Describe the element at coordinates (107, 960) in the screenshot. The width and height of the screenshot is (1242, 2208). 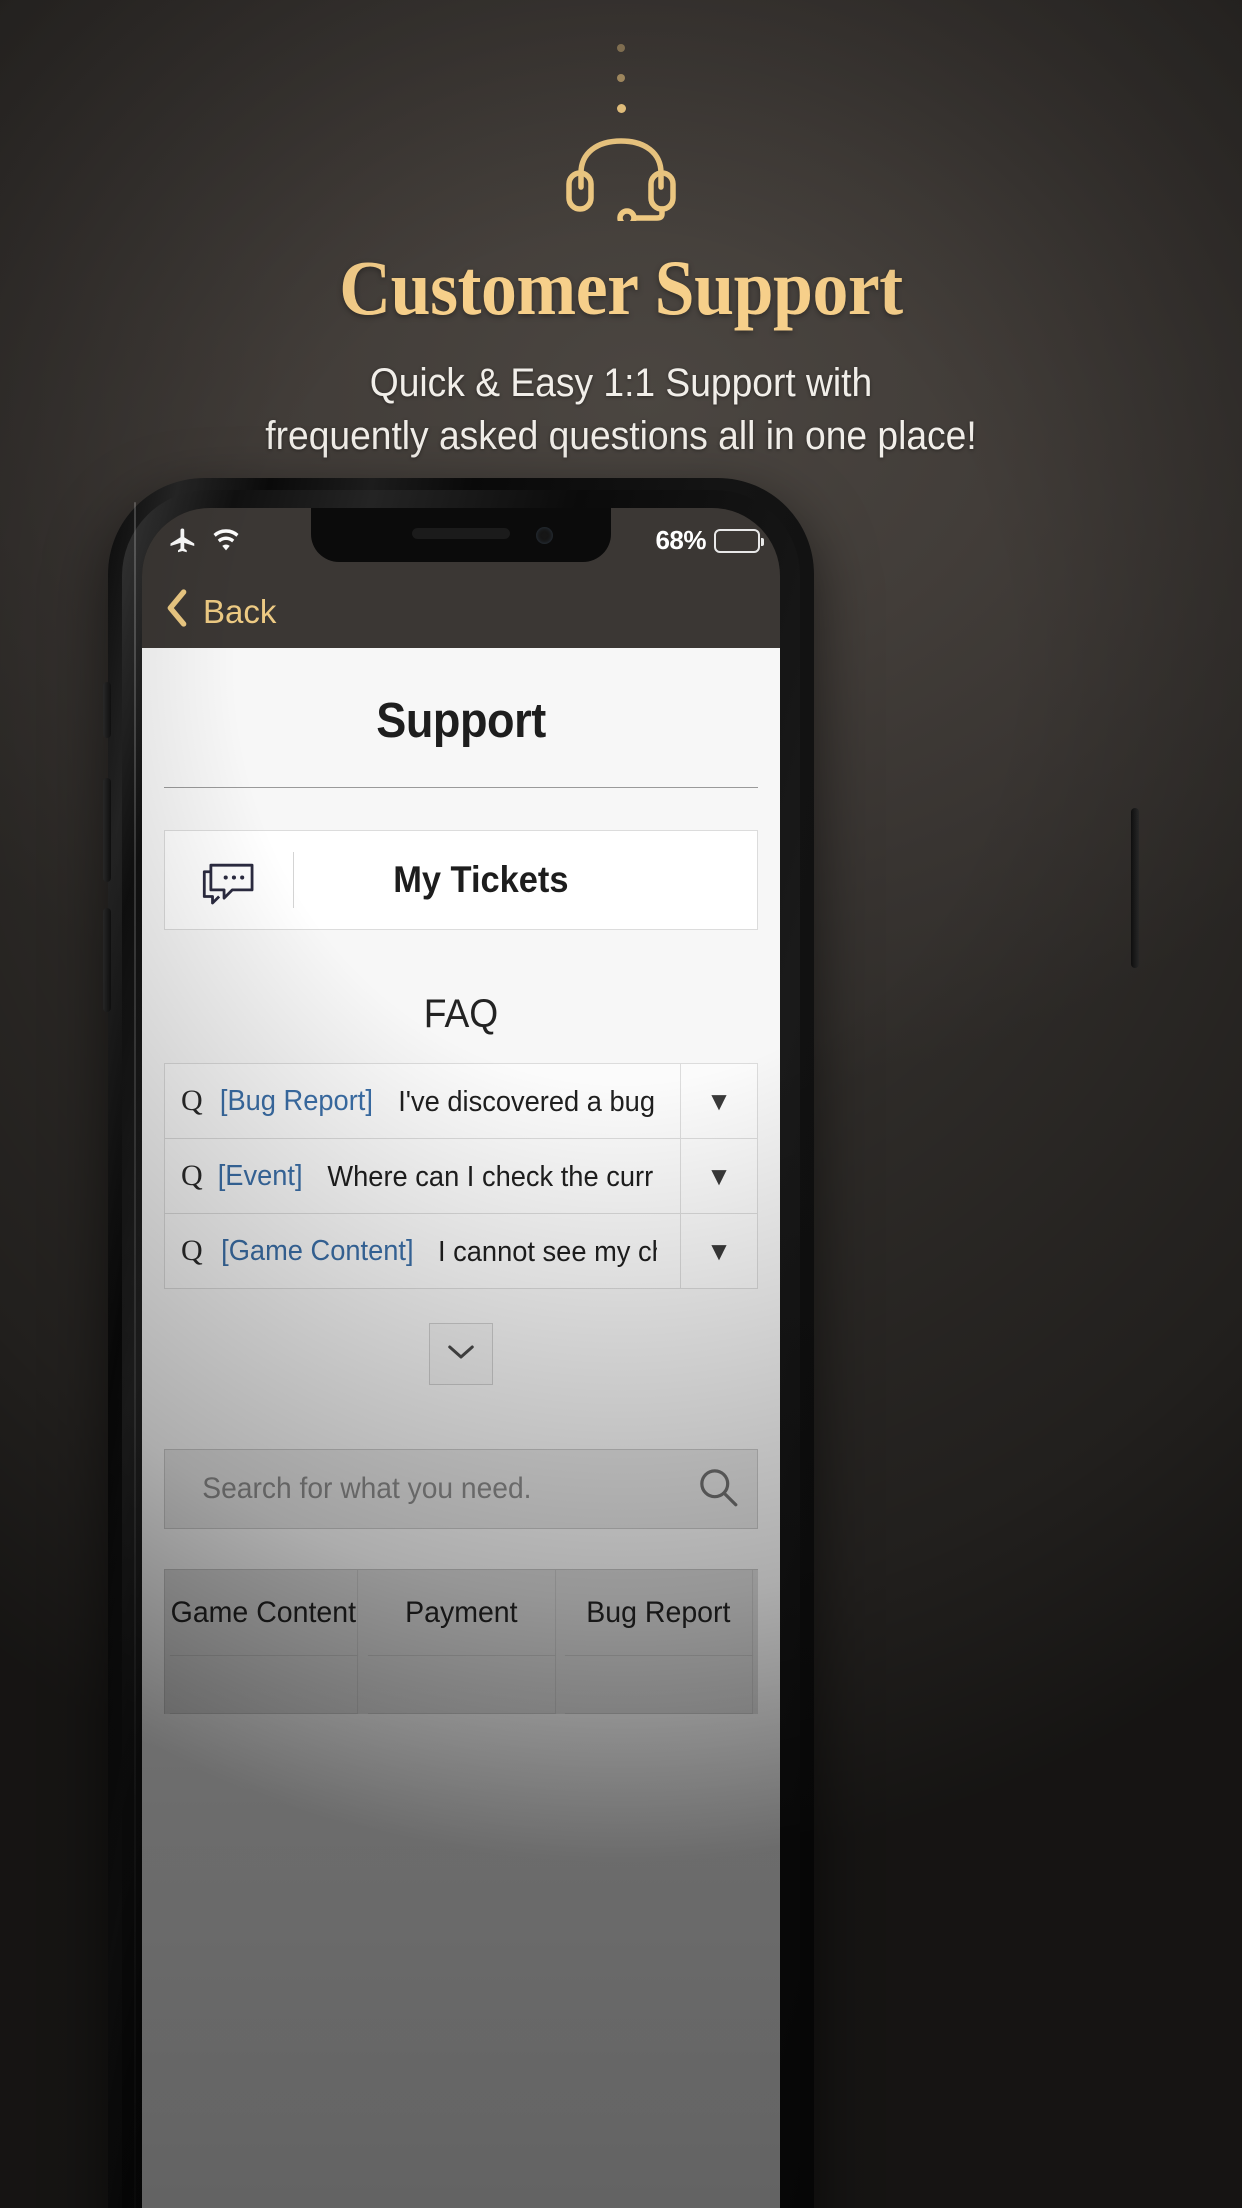
I see `volume-down-button` at that location.